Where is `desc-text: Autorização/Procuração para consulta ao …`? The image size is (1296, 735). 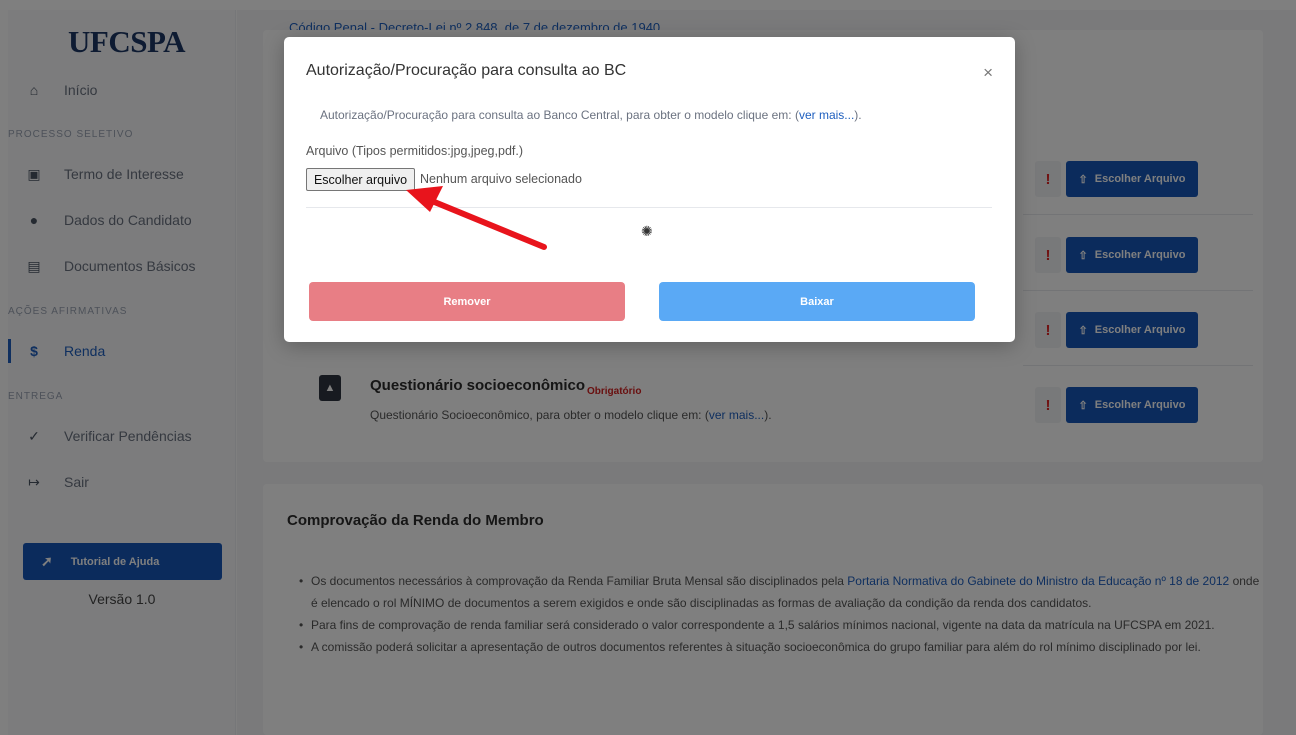
desc-text: Autorização/Procuração para consulta ao … is located at coordinates (559, 115).